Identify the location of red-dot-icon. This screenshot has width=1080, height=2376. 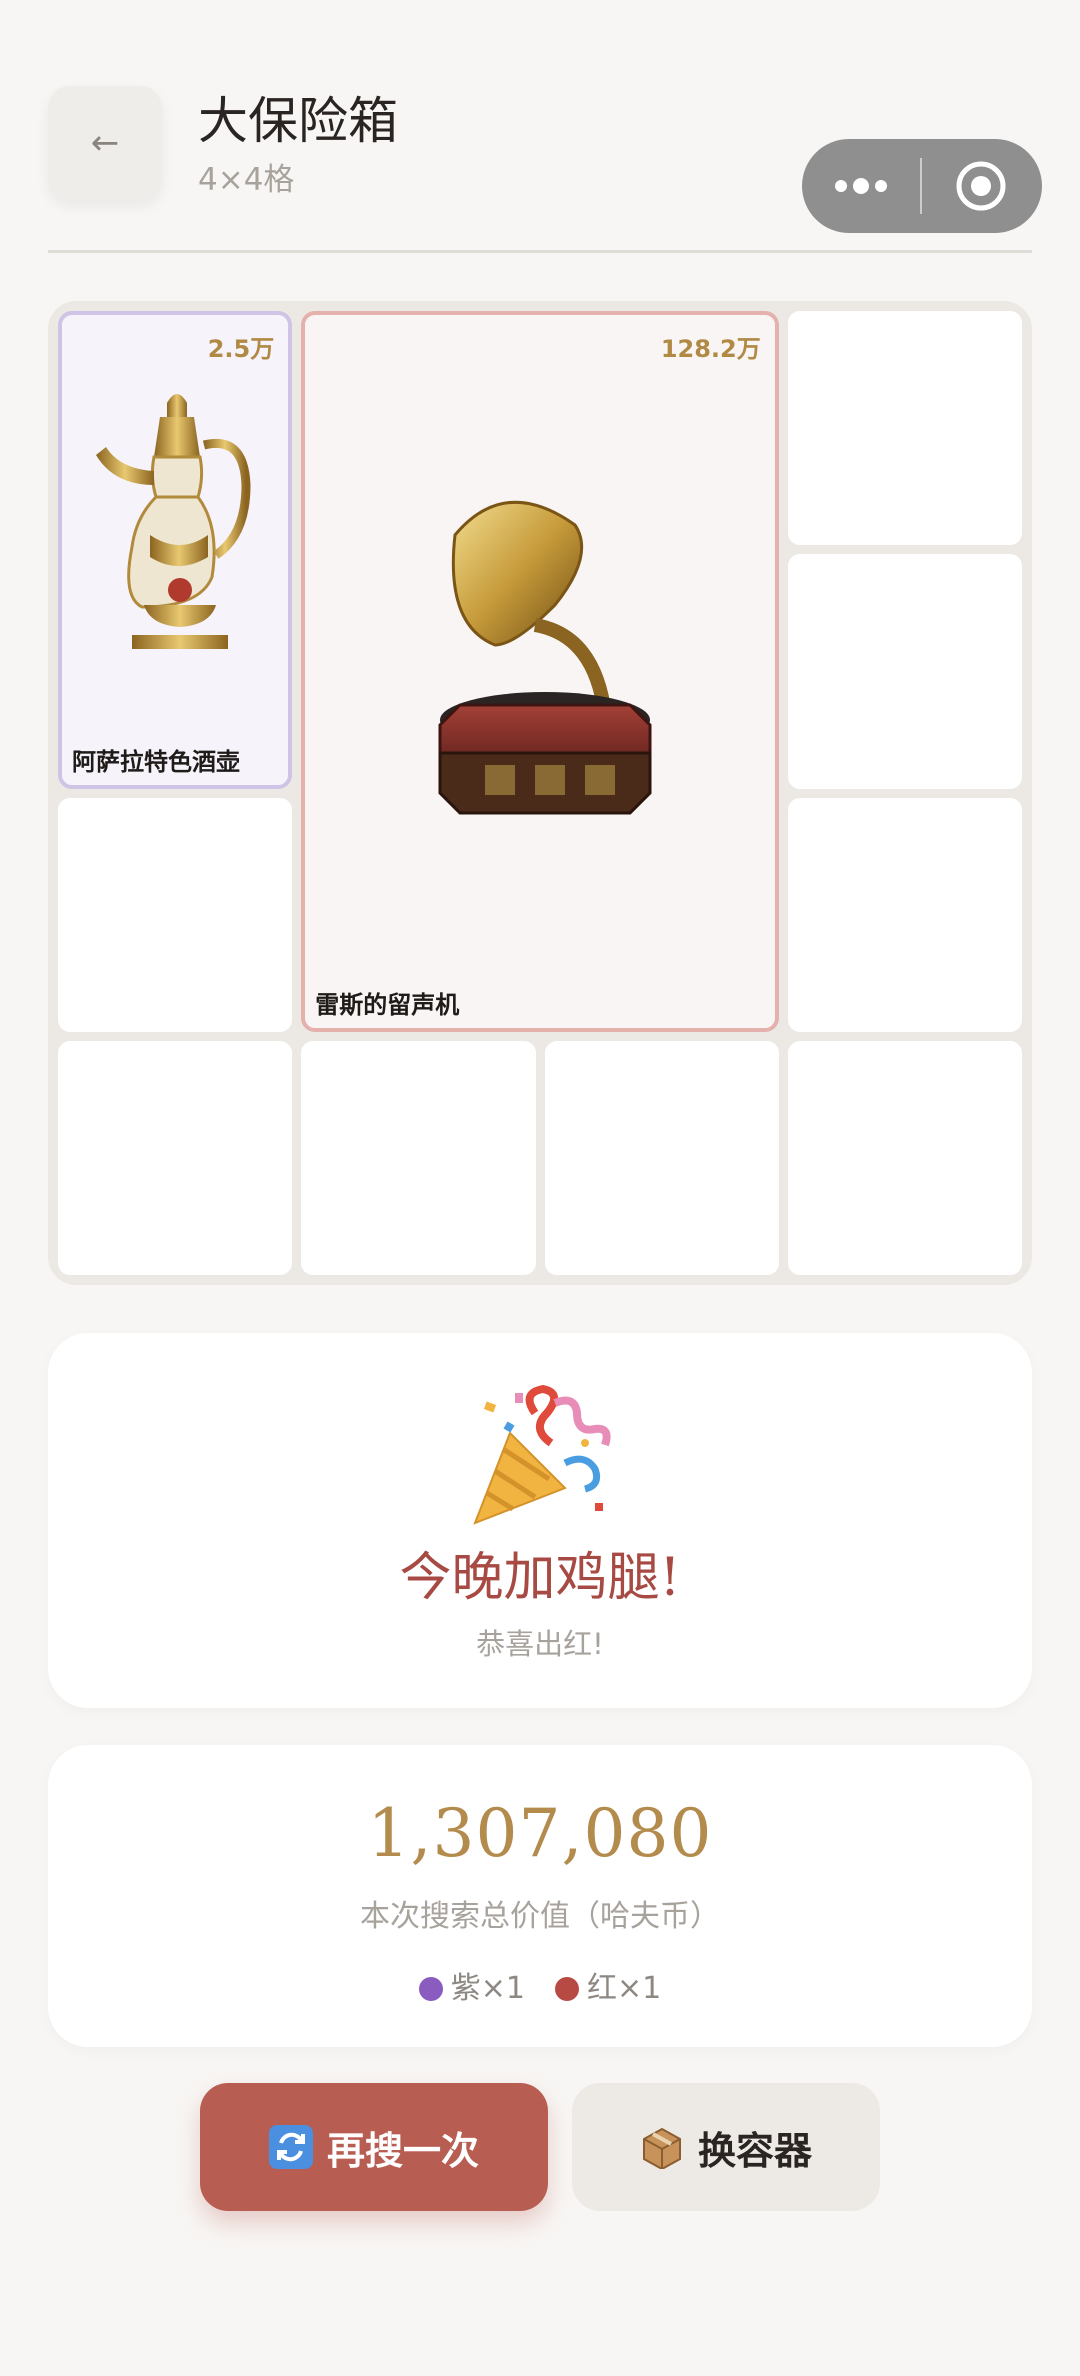
(567, 1989).